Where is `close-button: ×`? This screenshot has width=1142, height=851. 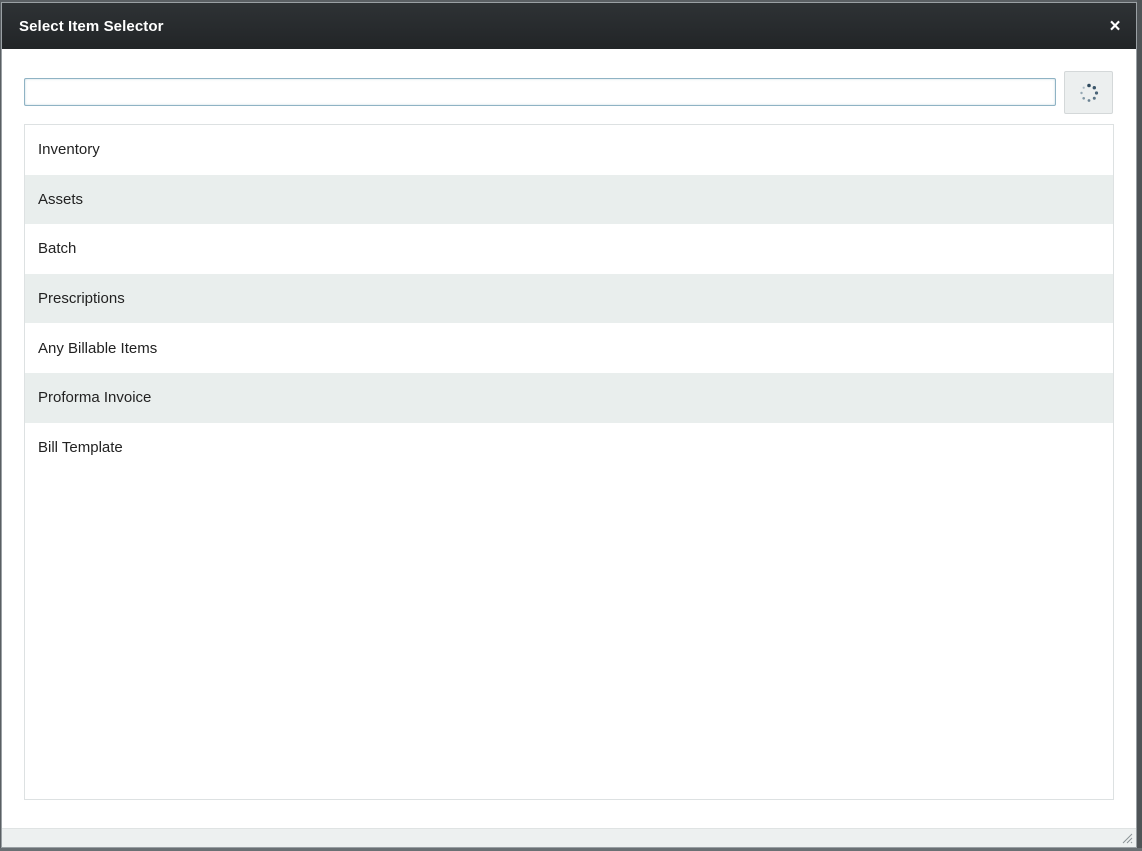
close-button: × is located at coordinates (1115, 26).